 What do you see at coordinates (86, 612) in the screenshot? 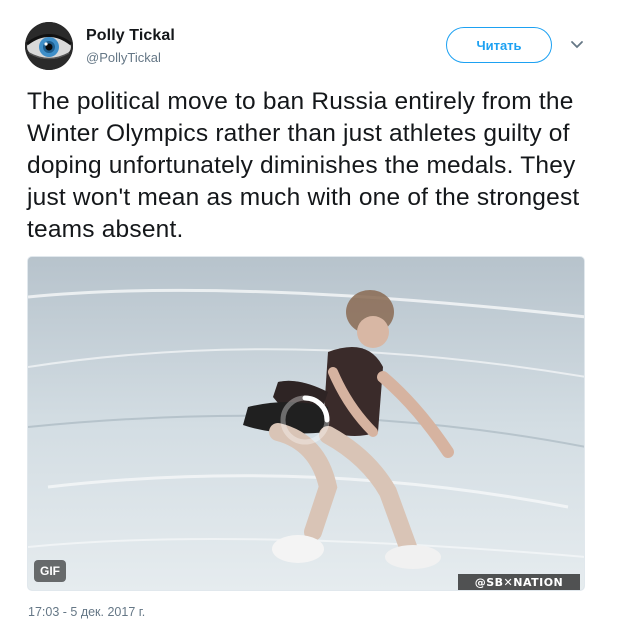
I see `tweet-timestamp: 17:03 - 5 дек. 2017 г.` at bounding box center [86, 612].